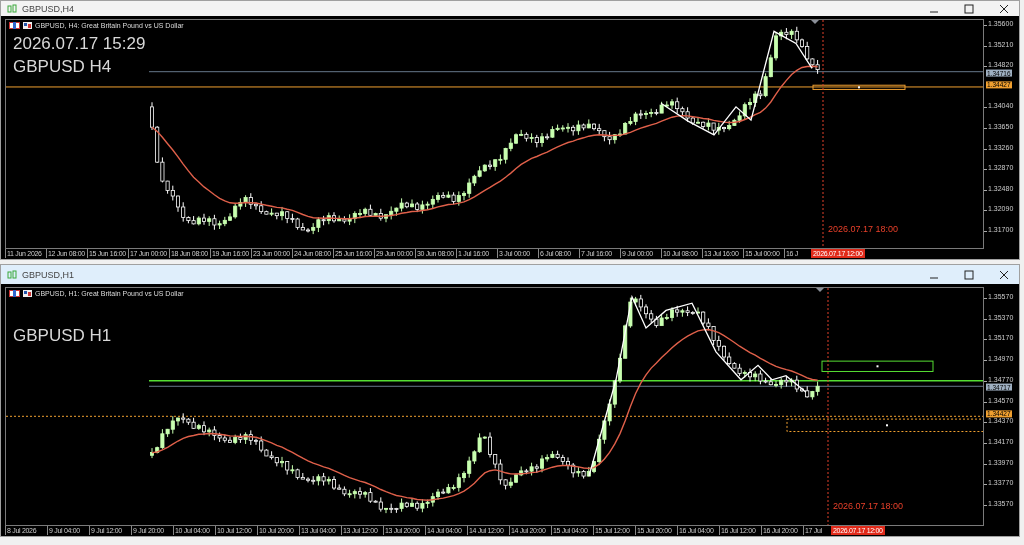  Describe the element at coordinates (62, 336) in the screenshot. I see `chart-label: GBPUSD H1` at that location.